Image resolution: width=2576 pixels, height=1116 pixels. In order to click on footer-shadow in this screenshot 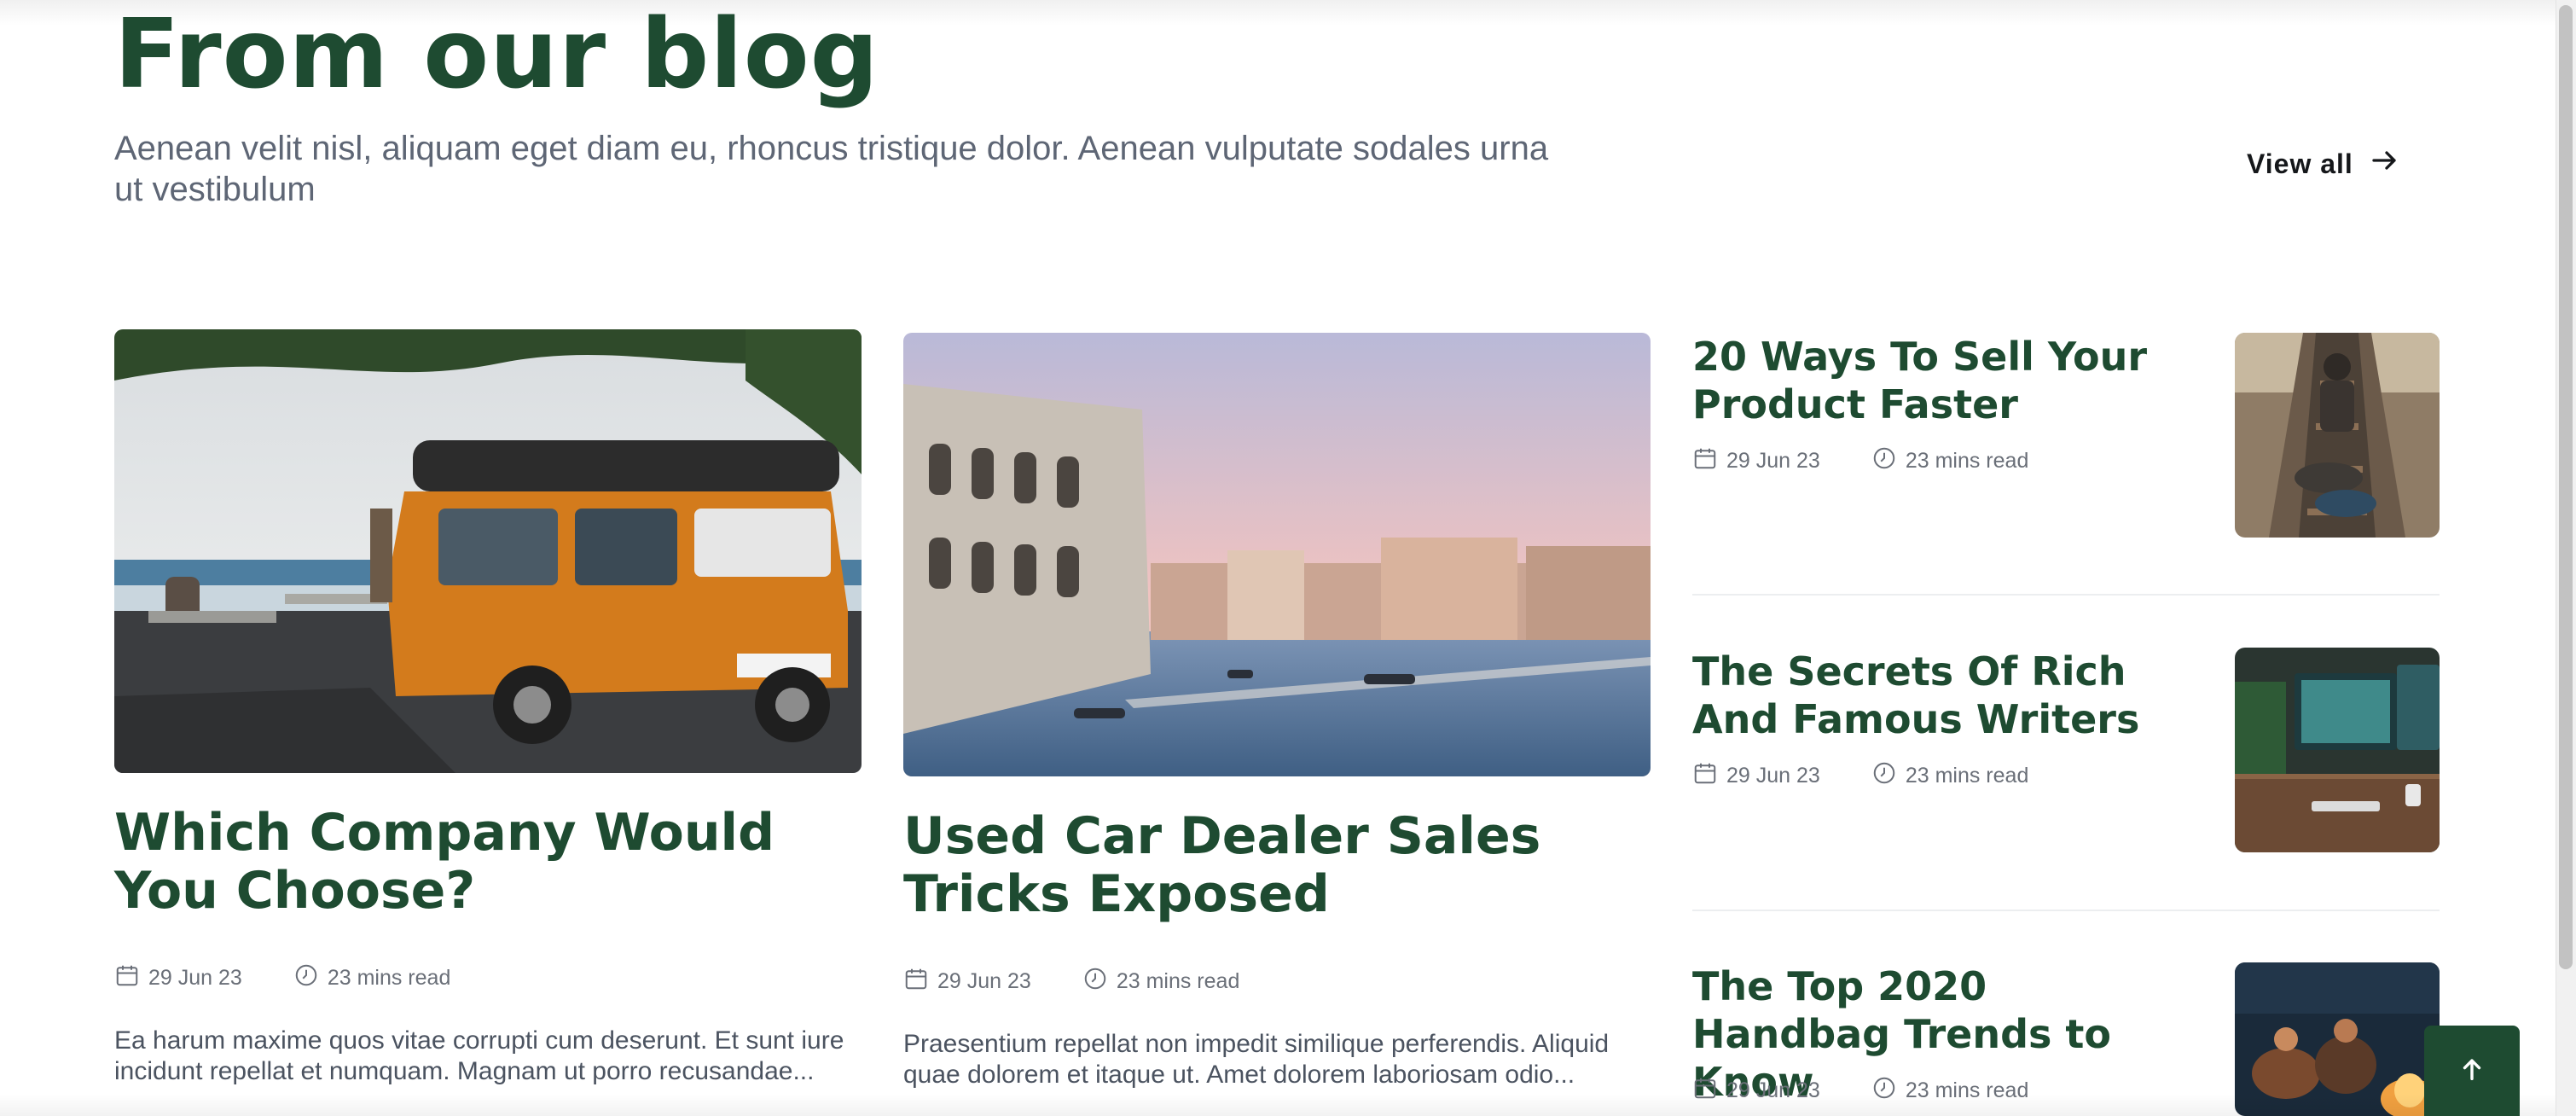, I will do `click(1278, 1105)`.